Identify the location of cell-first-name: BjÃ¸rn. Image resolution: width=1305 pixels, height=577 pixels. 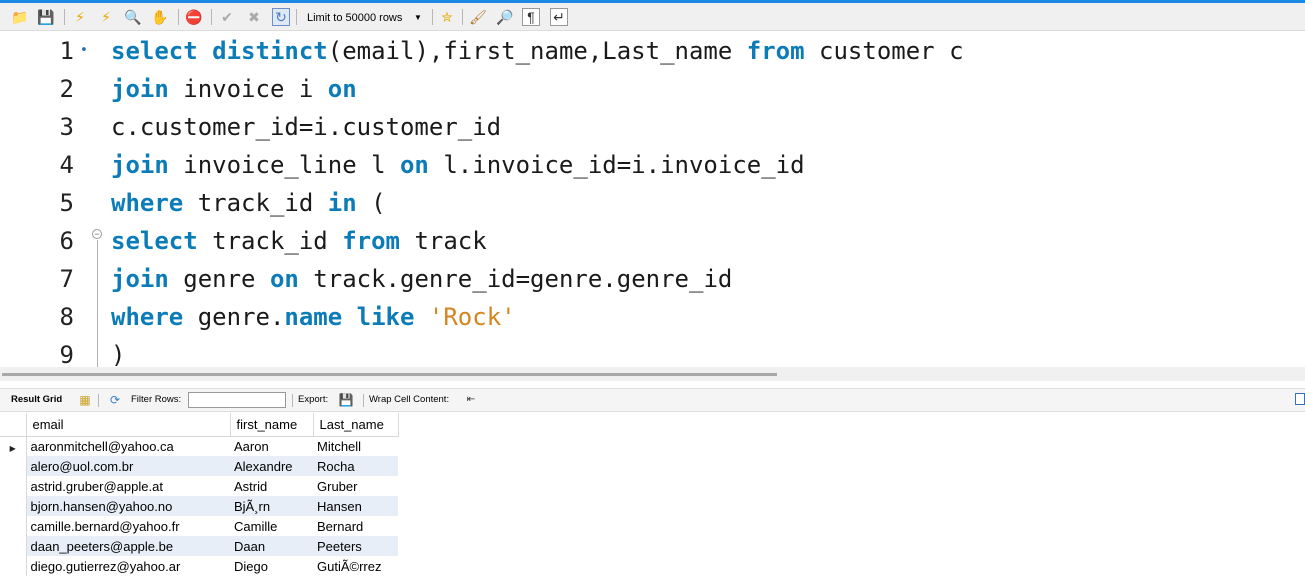
(271, 506).